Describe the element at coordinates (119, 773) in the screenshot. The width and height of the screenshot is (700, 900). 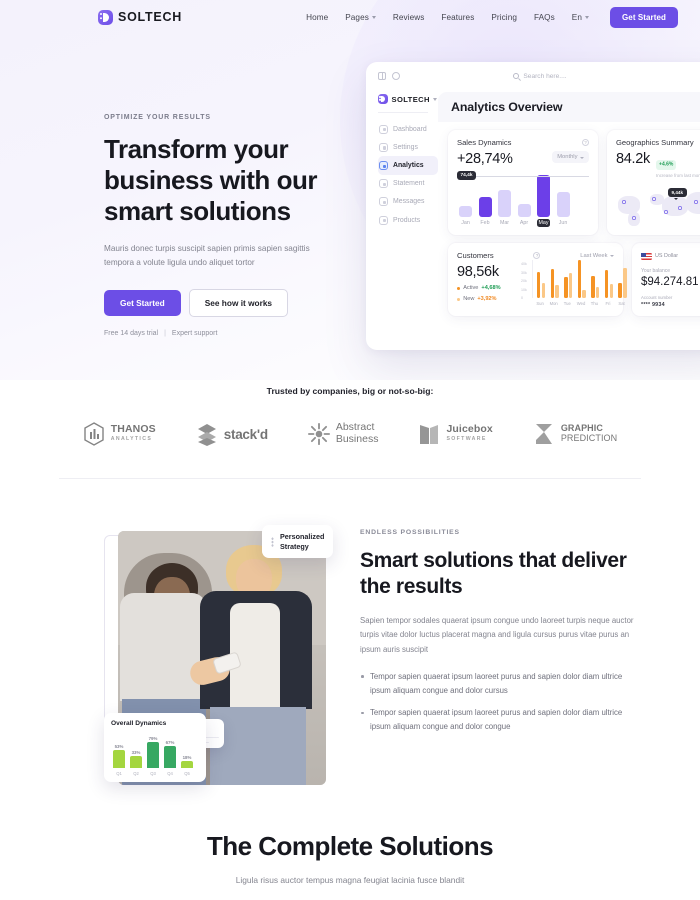
I see `x-label: Q1` at that location.